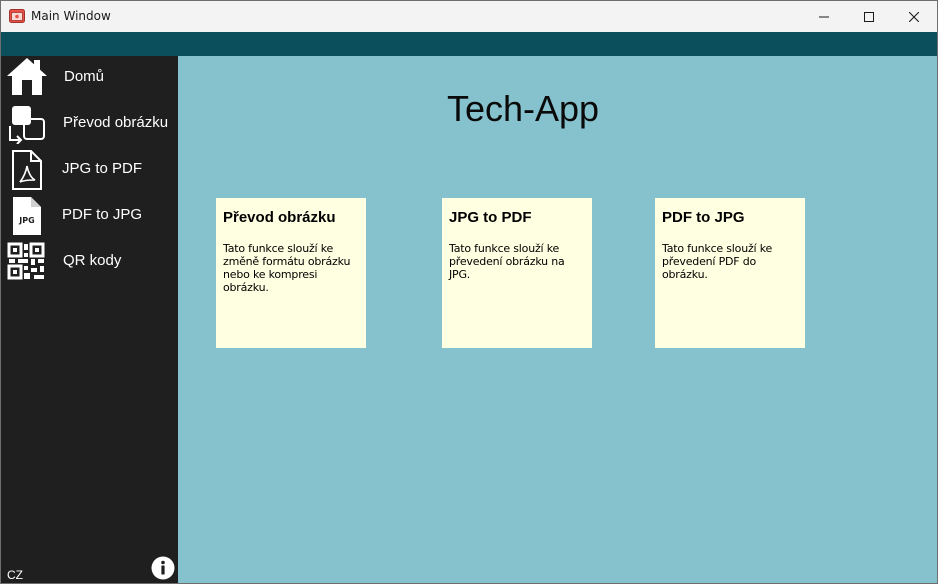 The height and width of the screenshot is (584, 938). I want to click on close-icon, so click(914, 16).